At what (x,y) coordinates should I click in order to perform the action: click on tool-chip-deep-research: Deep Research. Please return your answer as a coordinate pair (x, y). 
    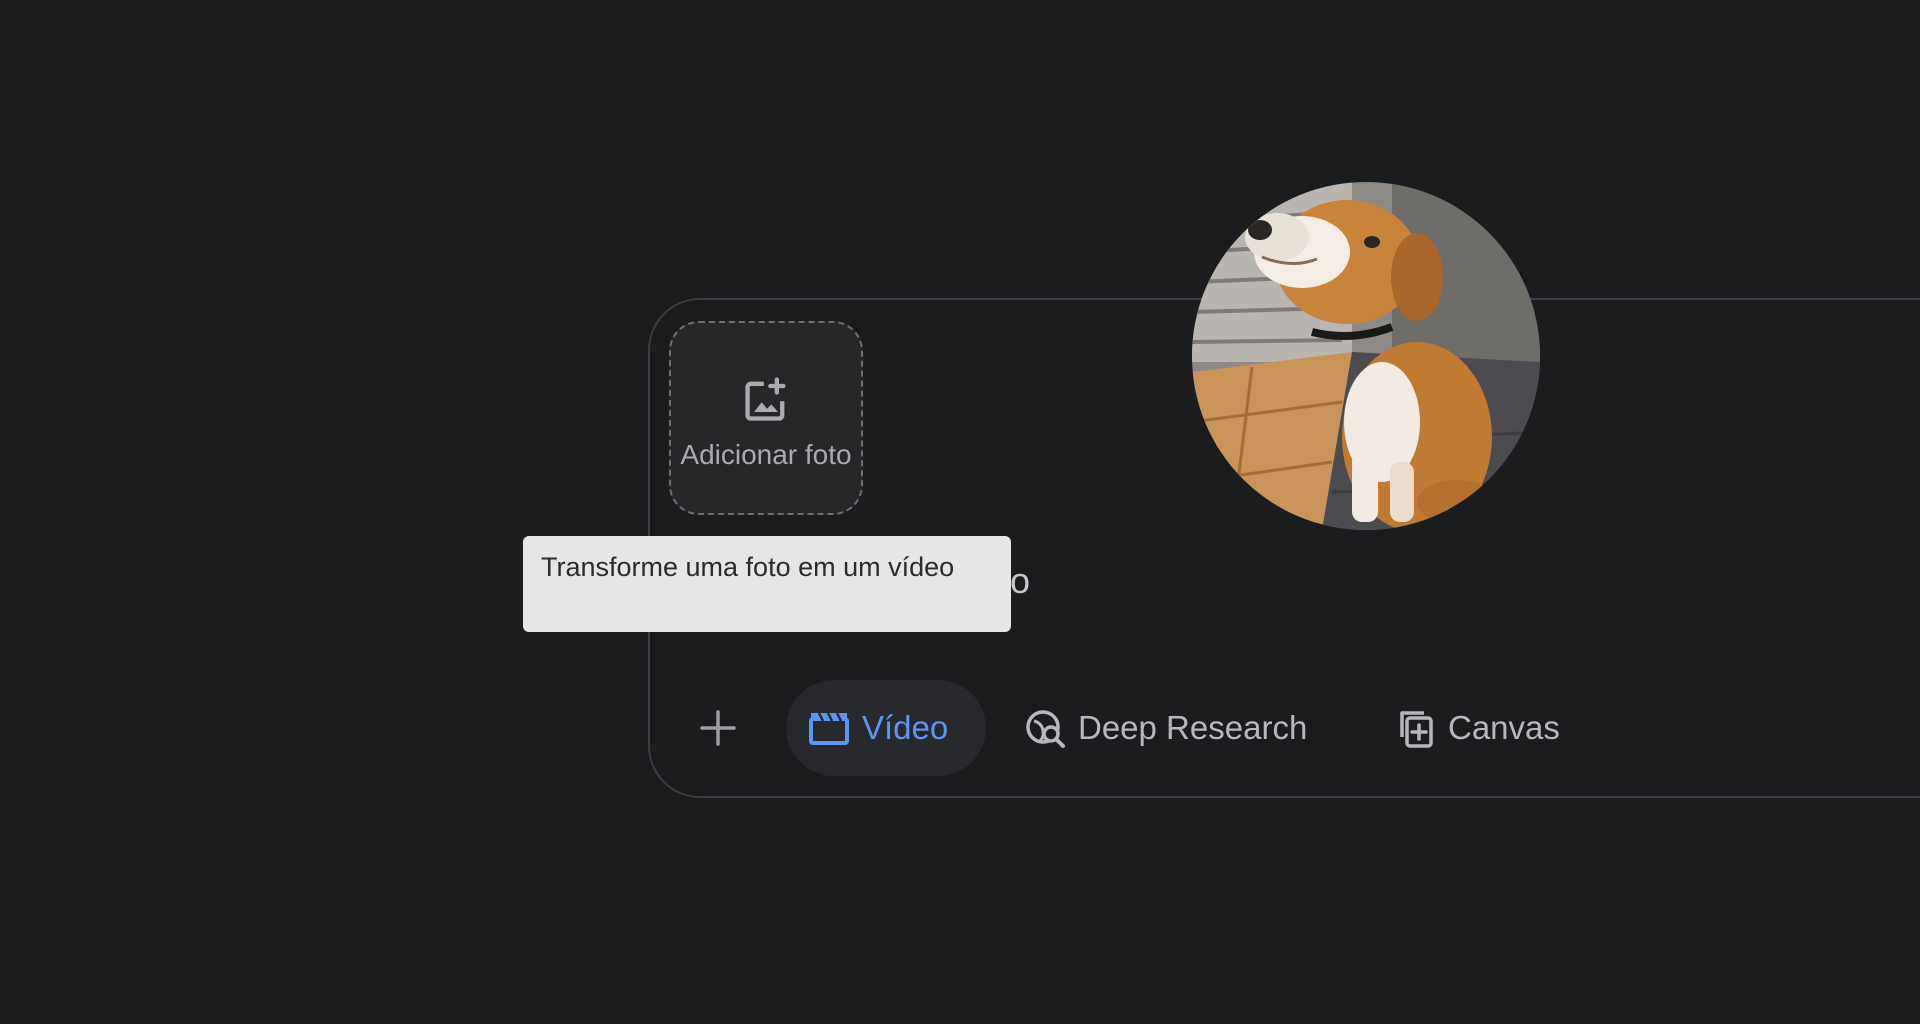
    Looking at the image, I should click on (1165, 728).